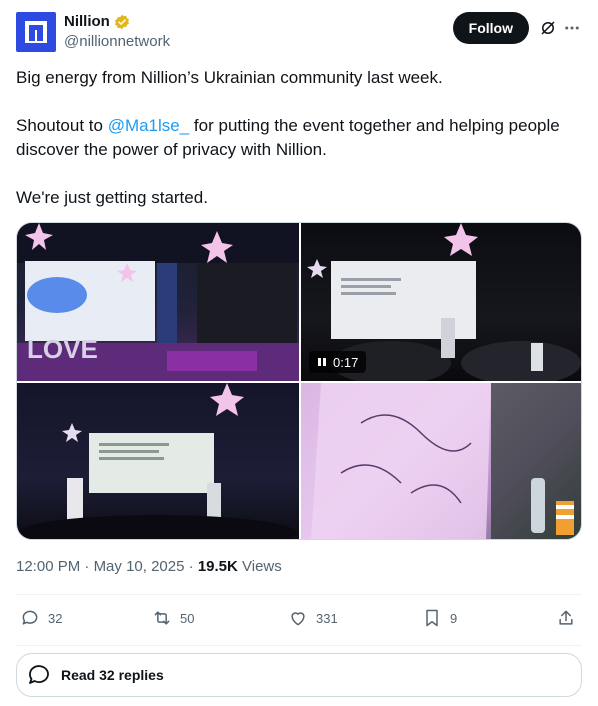  I want to click on tweet-meta: 12:00 PM · May 10, 2025 · 19.5K Views, so click(149, 566).